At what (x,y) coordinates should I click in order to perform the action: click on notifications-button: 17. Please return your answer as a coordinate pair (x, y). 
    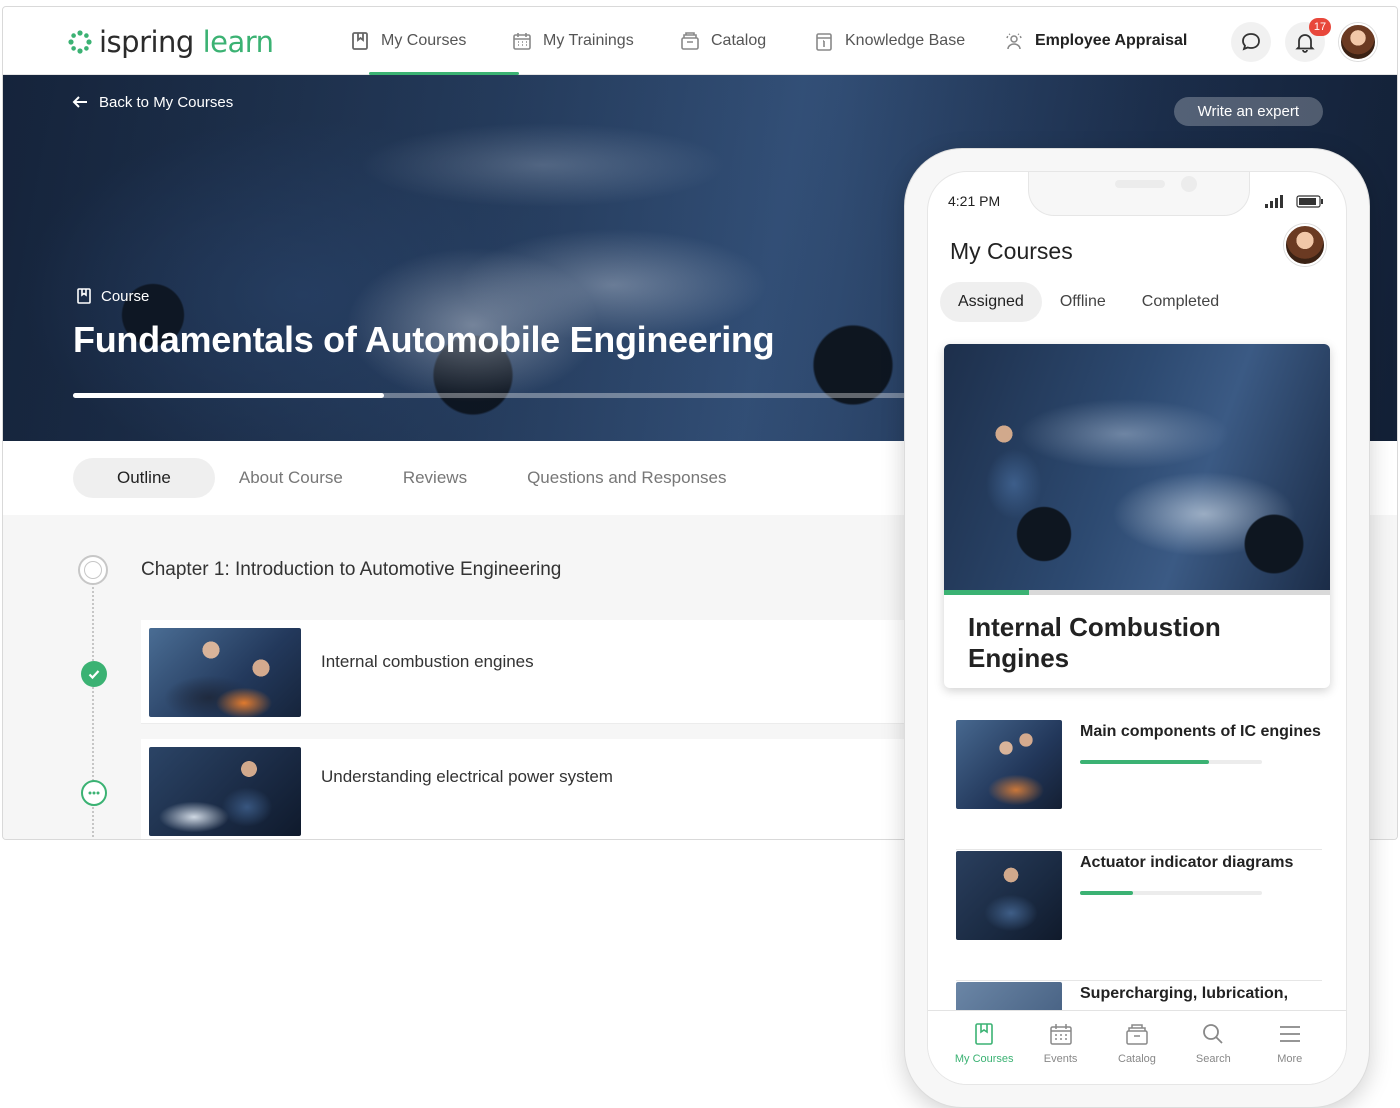
    Looking at the image, I should click on (1308, 40).